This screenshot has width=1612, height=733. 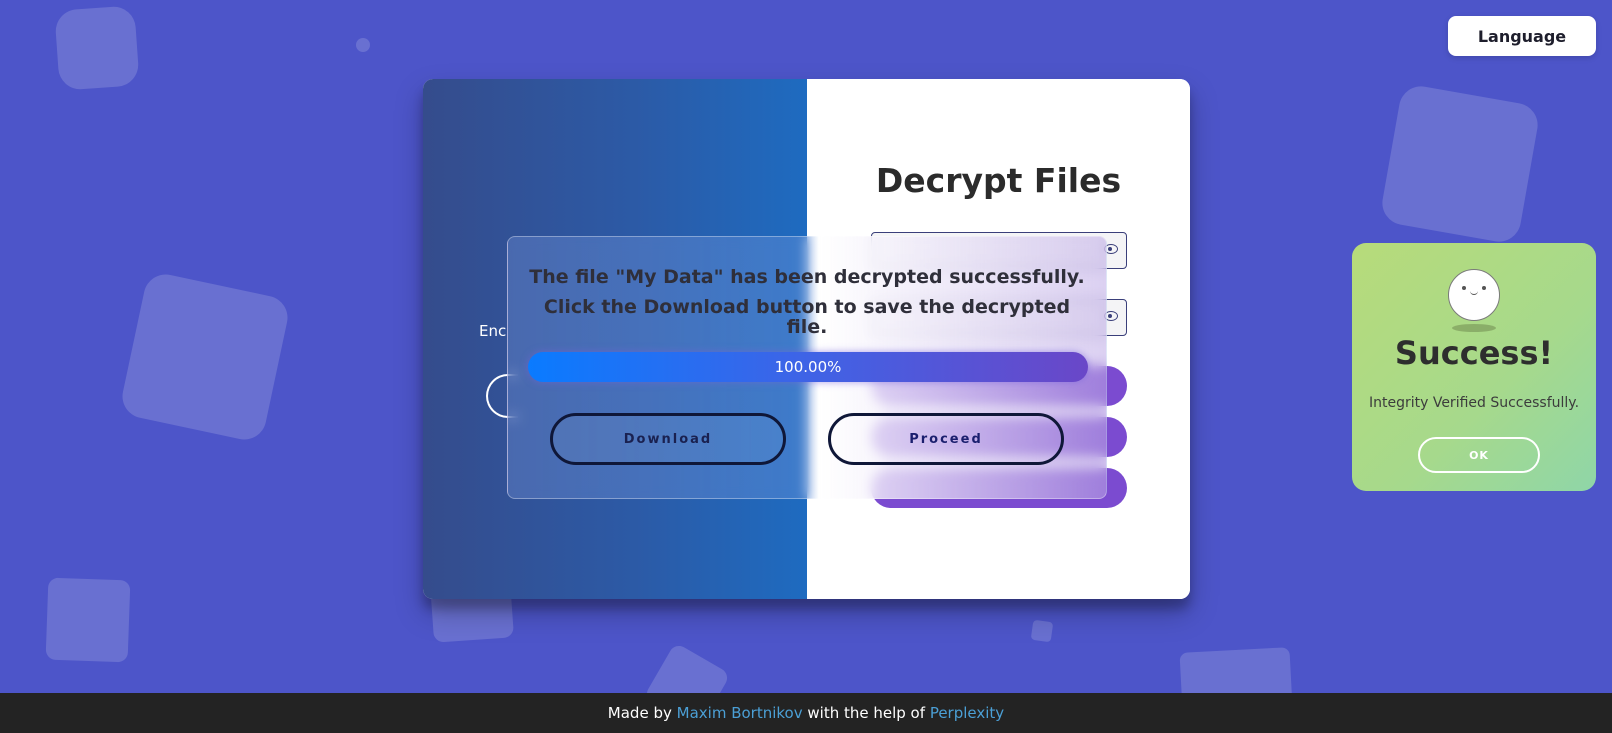 What do you see at coordinates (1474, 328) in the screenshot?
I see `face-shadow` at bounding box center [1474, 328].